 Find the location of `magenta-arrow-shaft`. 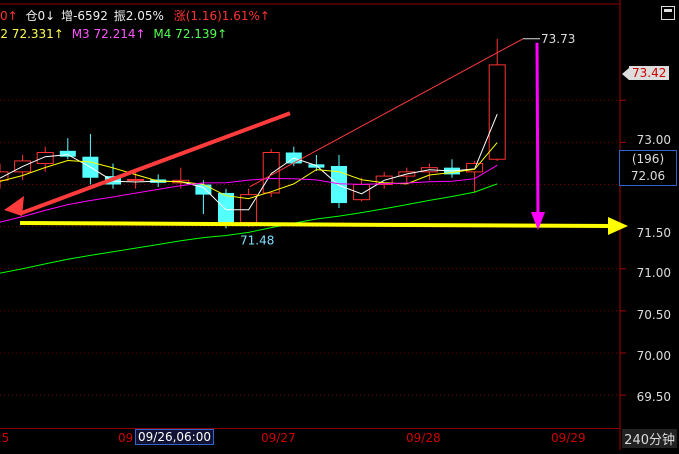

magenta-arrow-shaft is located at coordinates (537, 131).